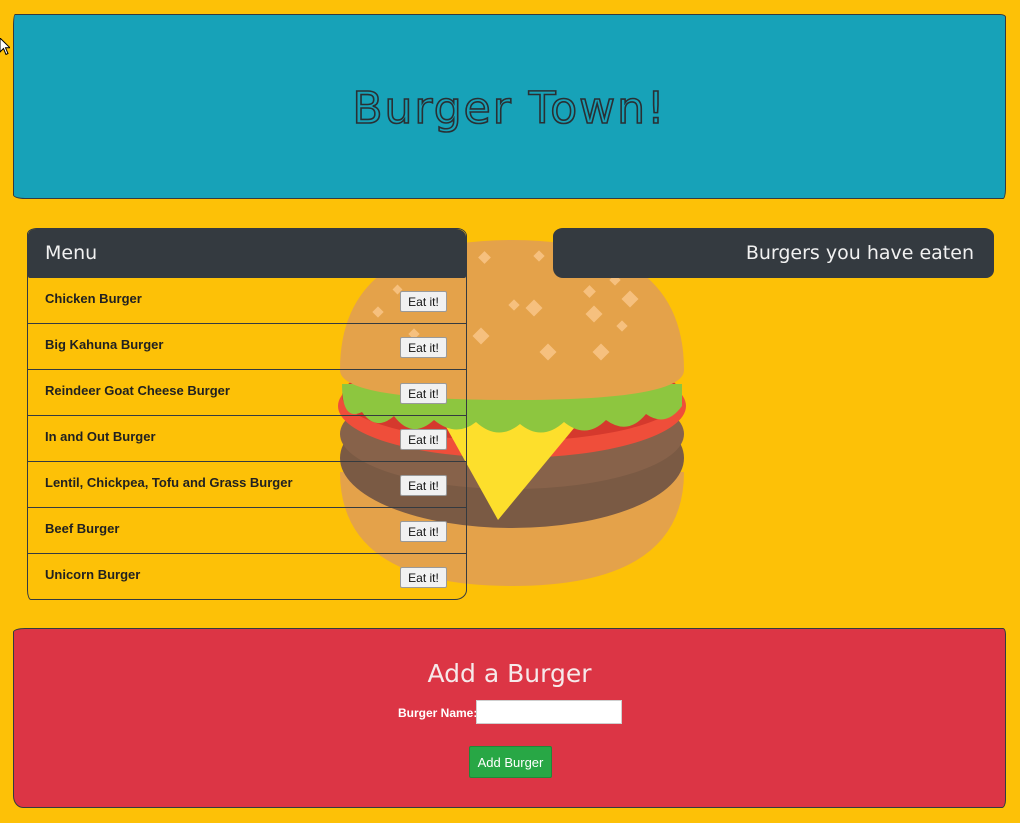  What do you see at coordinates (137, 390) in the screenshot?
I see `menu-item-name: Reindeer Goat Cheese Burger` at bounding box center [137, 390].